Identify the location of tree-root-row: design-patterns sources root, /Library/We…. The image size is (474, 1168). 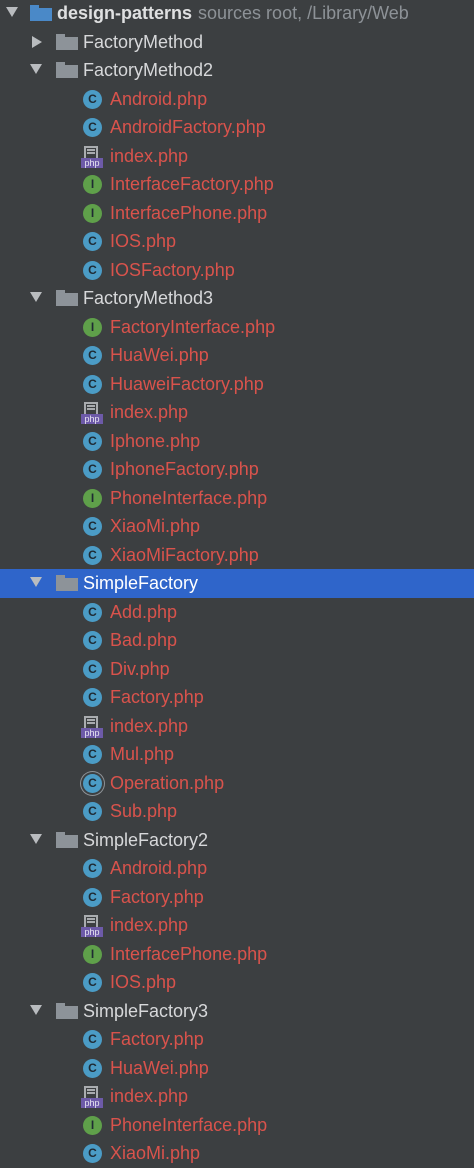
(237, 14).